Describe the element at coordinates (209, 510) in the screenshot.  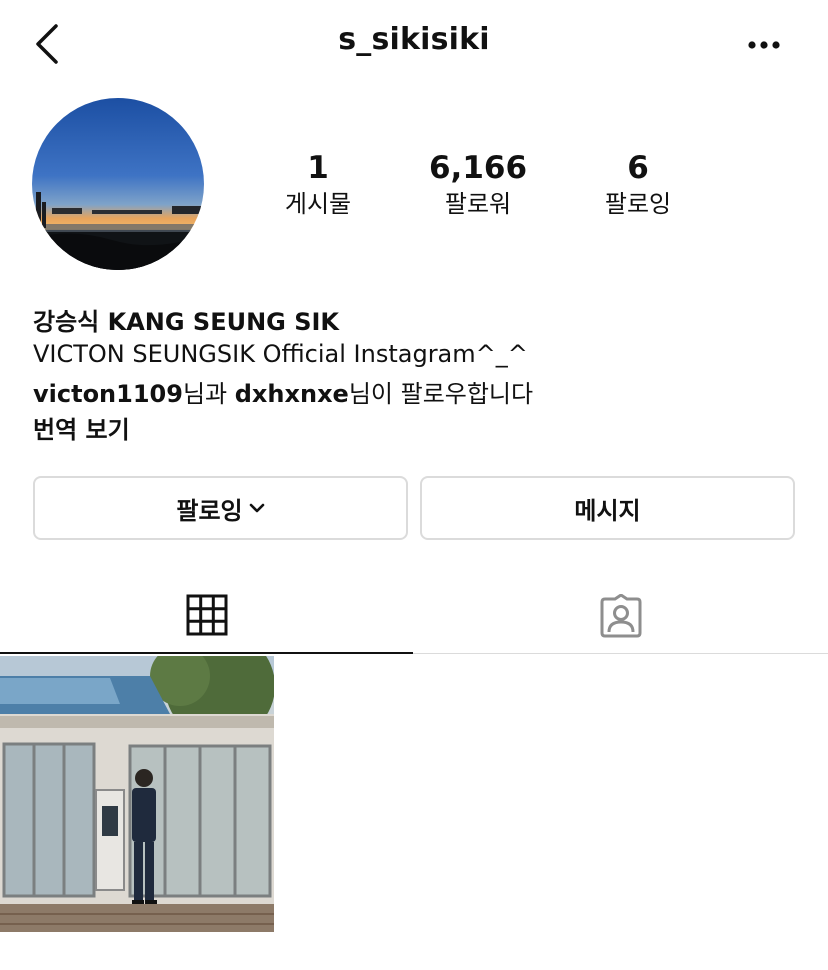
I see `following-button-label: 팔로잉` at that location.